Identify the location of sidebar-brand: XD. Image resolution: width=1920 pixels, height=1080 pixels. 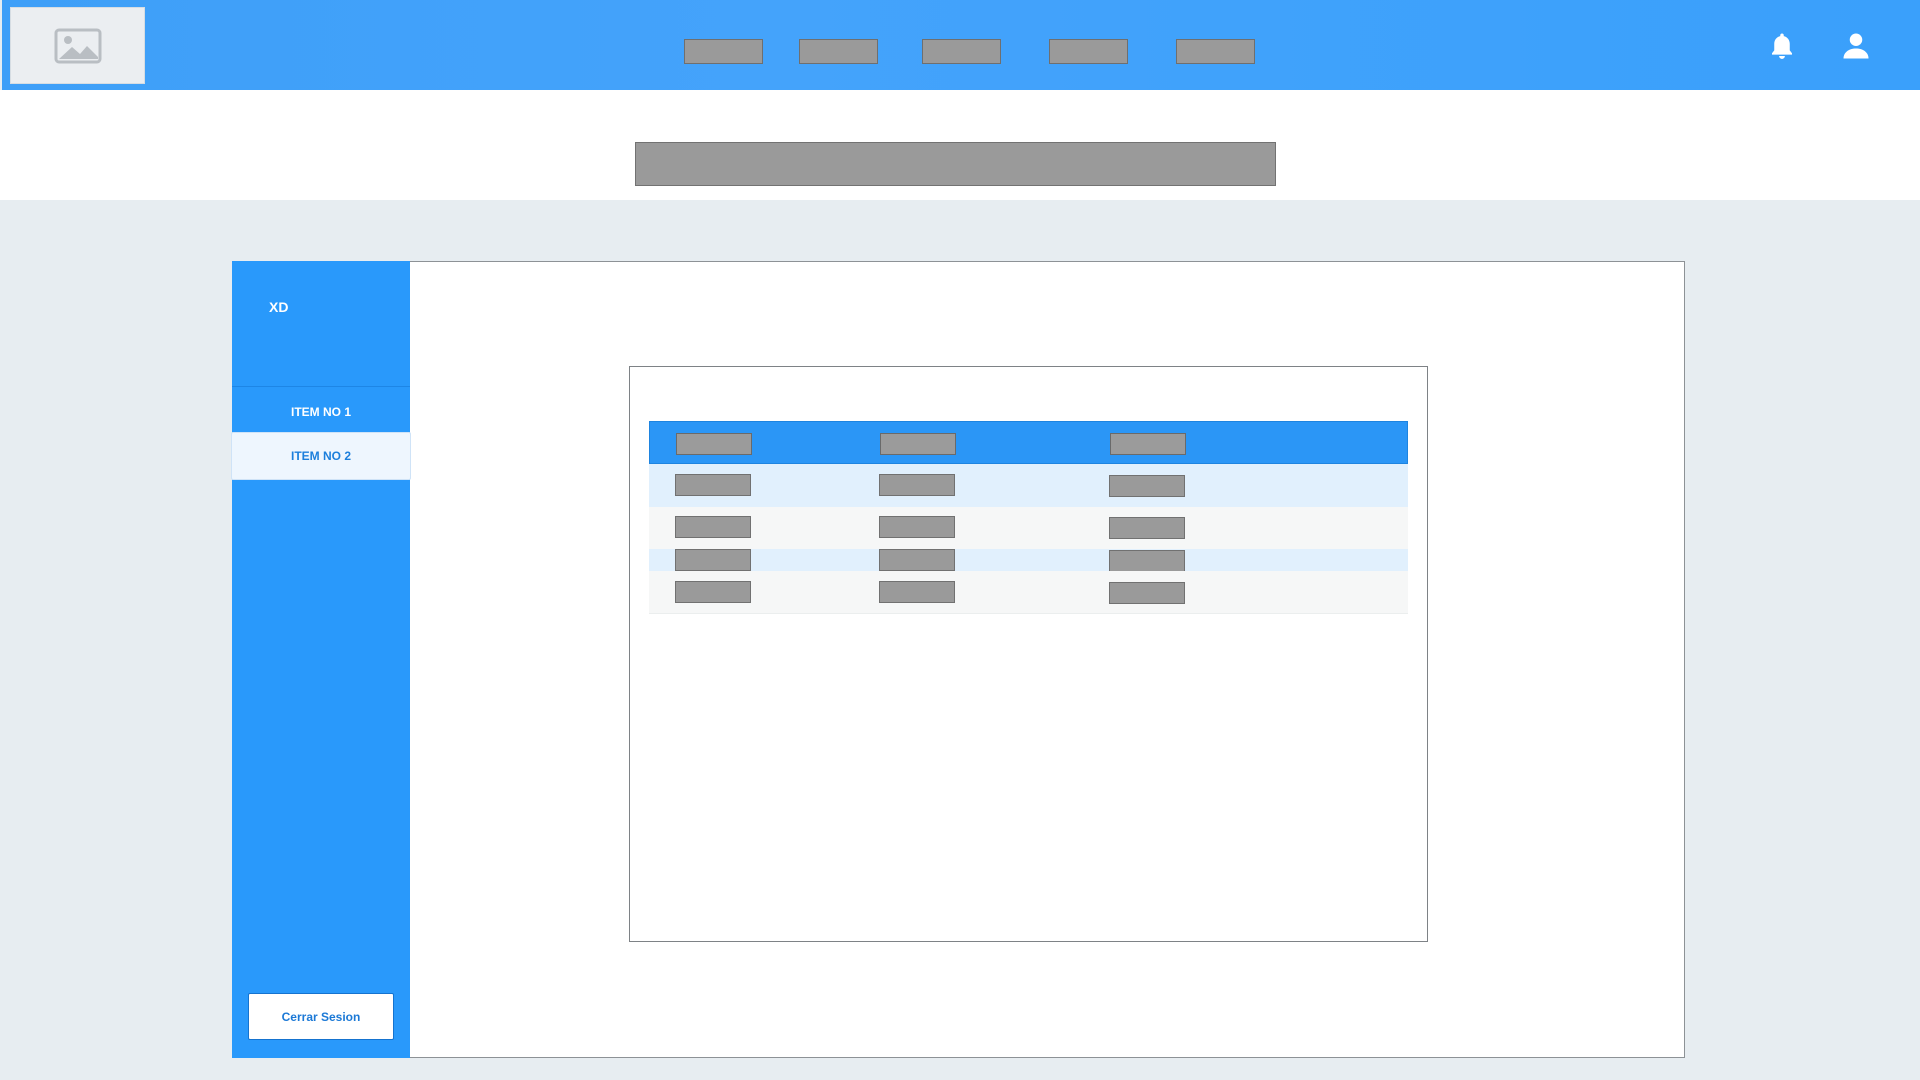
(279, 307).